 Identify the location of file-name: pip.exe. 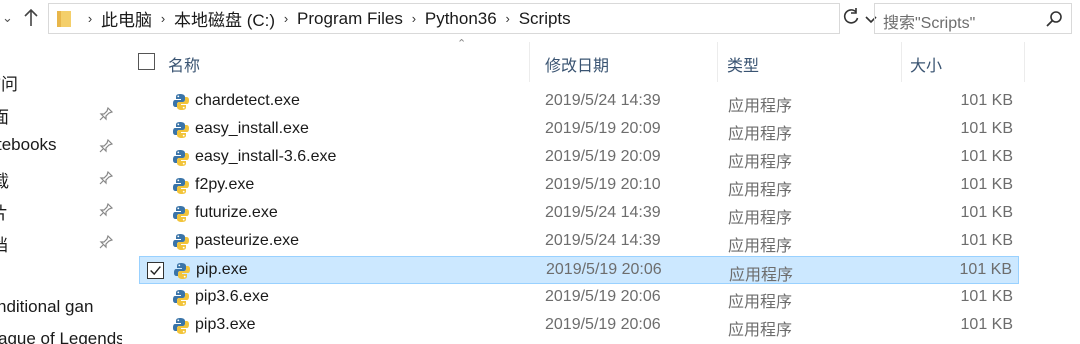
(222, 269).